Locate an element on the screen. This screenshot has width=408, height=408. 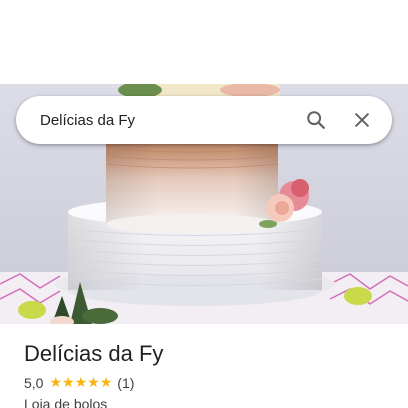
rating-value: 5,0 is located at coordinates (34, 383).